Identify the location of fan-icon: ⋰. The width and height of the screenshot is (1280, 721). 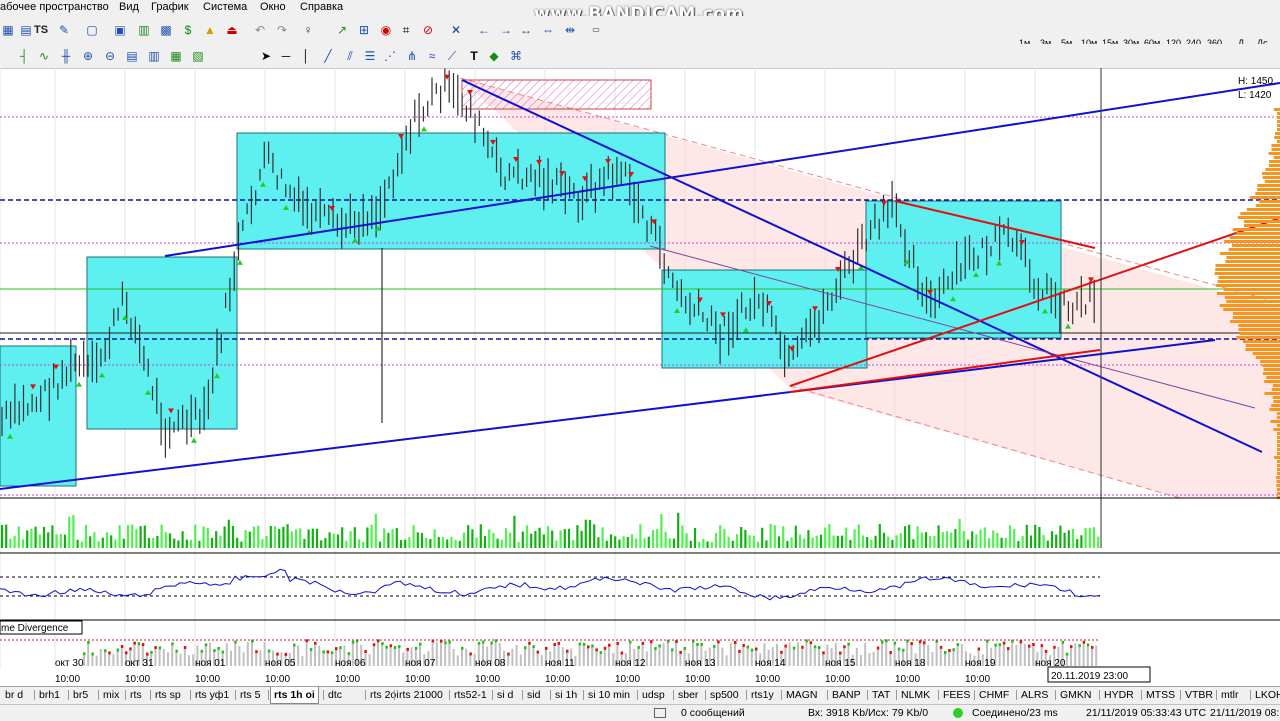
(390, 56).